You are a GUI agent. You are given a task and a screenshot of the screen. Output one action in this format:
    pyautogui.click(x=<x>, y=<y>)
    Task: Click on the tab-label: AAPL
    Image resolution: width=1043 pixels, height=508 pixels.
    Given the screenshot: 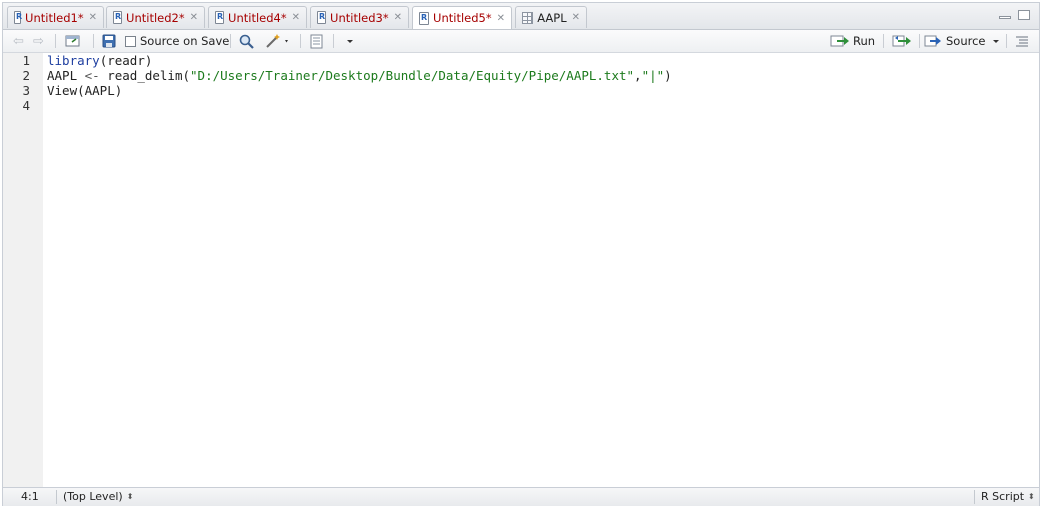 What is the action you would take?
    pyautogui.click(x=552, y=17)
    